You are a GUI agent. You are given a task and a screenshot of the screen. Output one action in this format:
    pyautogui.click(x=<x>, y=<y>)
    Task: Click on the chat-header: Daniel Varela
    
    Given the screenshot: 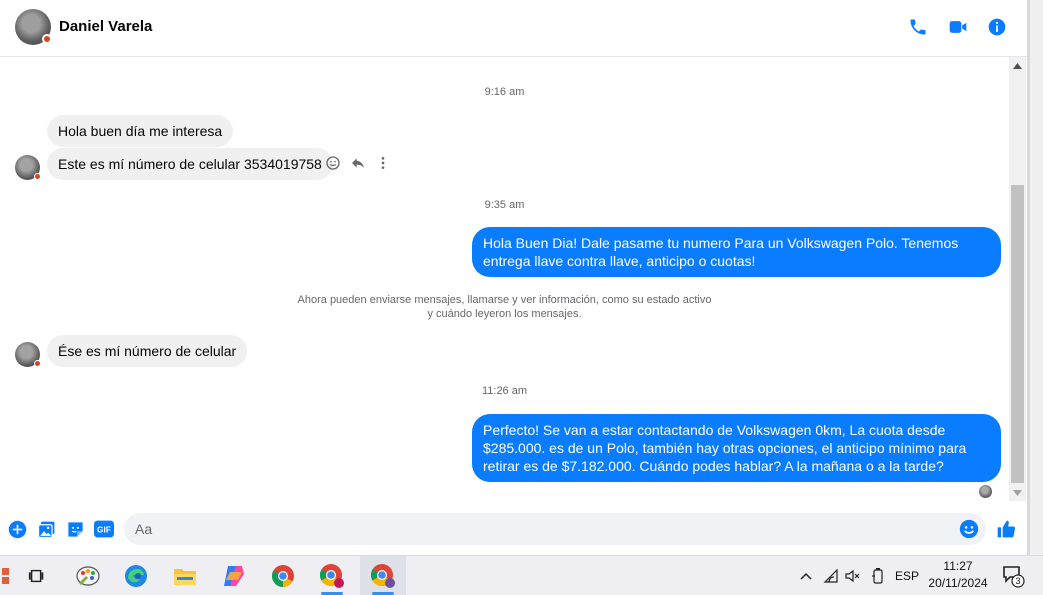 What is the action you would take?
    pyautogui.click(x=513, y=28)
    